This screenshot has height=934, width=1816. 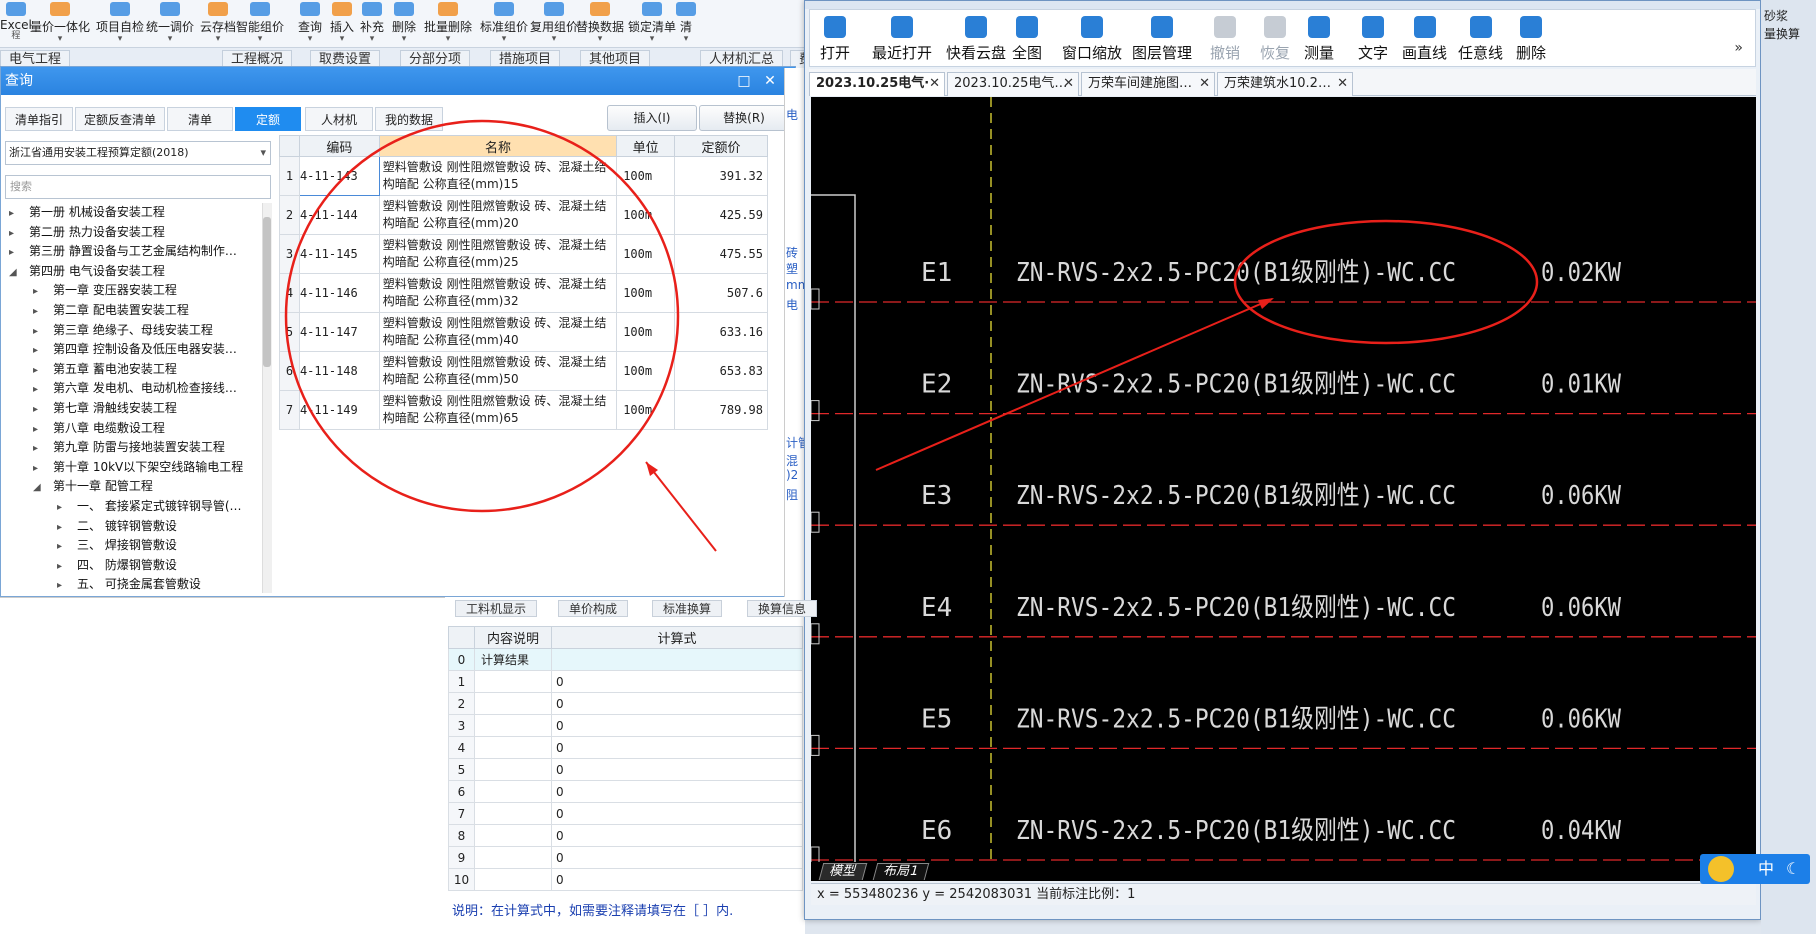 I want to click on cloud-drive-tool-button: 快看云盘, so click(x=976, y=41).